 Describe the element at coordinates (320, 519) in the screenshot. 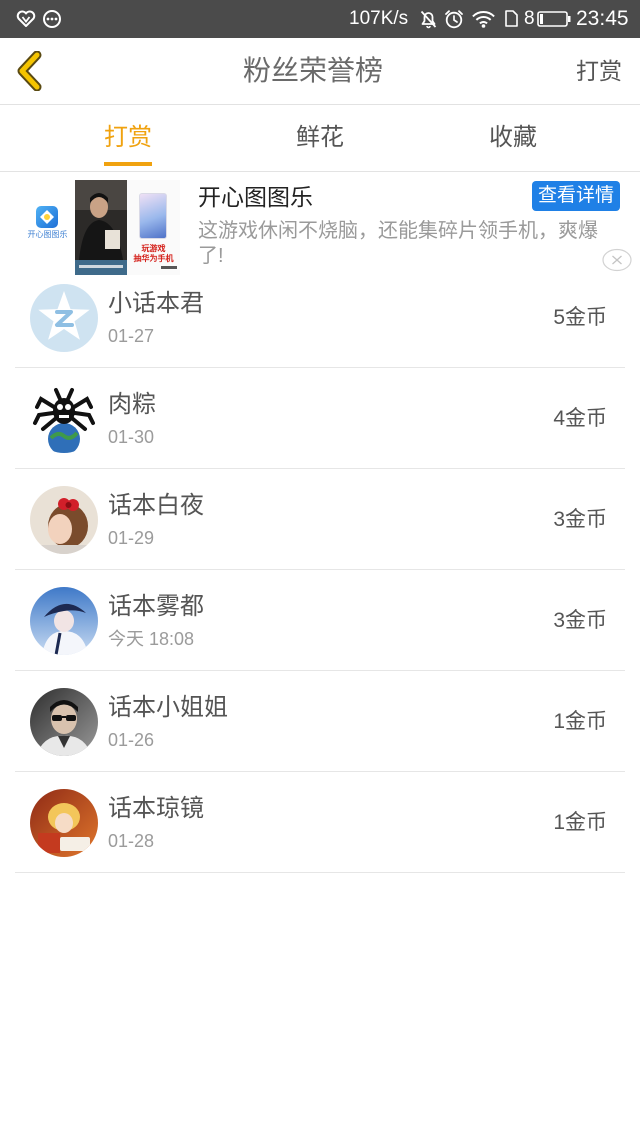

I see `list-item: 话本白夜 01-29 3金币` at that location.